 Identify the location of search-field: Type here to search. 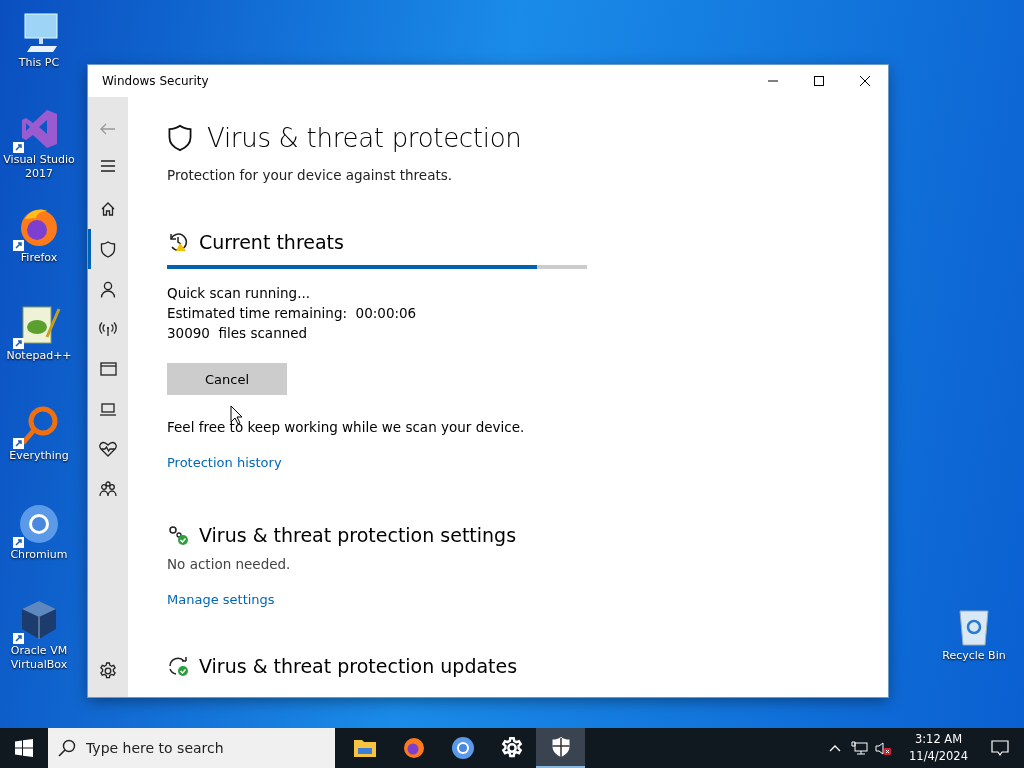
(191, 748).